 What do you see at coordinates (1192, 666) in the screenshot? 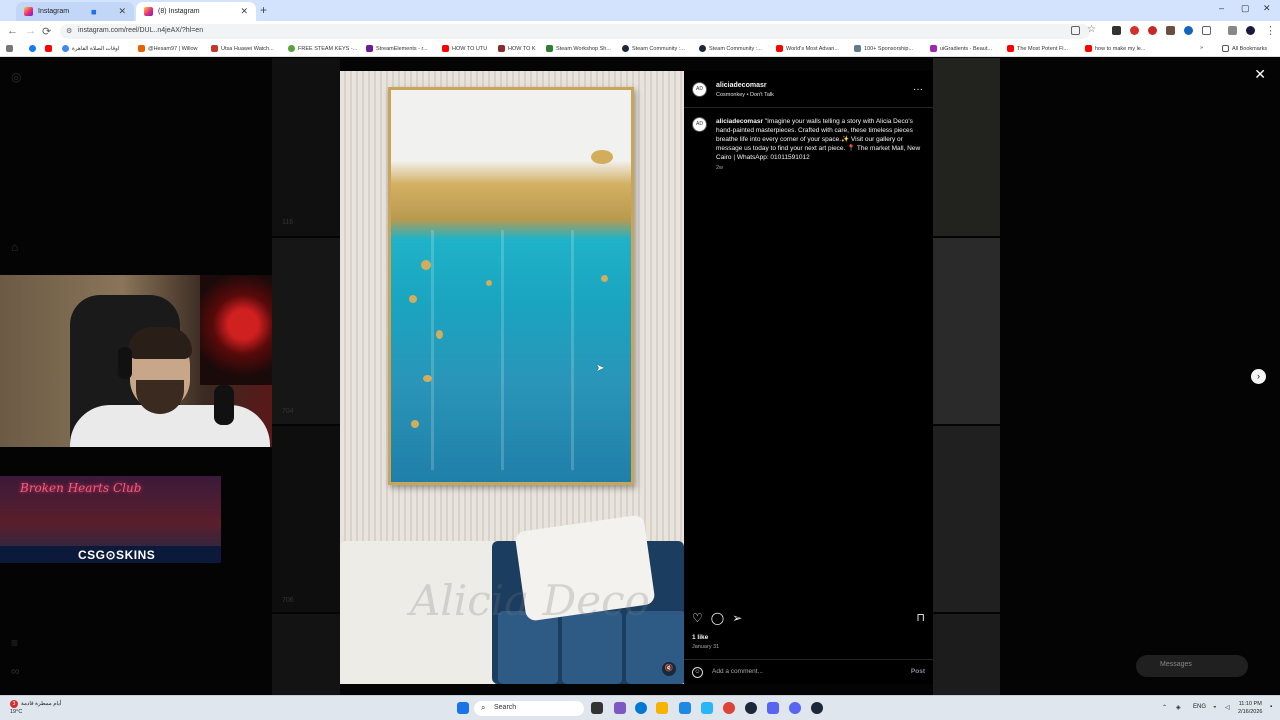
I see `messages-button: Messages` at bounding box center [1192, 666].